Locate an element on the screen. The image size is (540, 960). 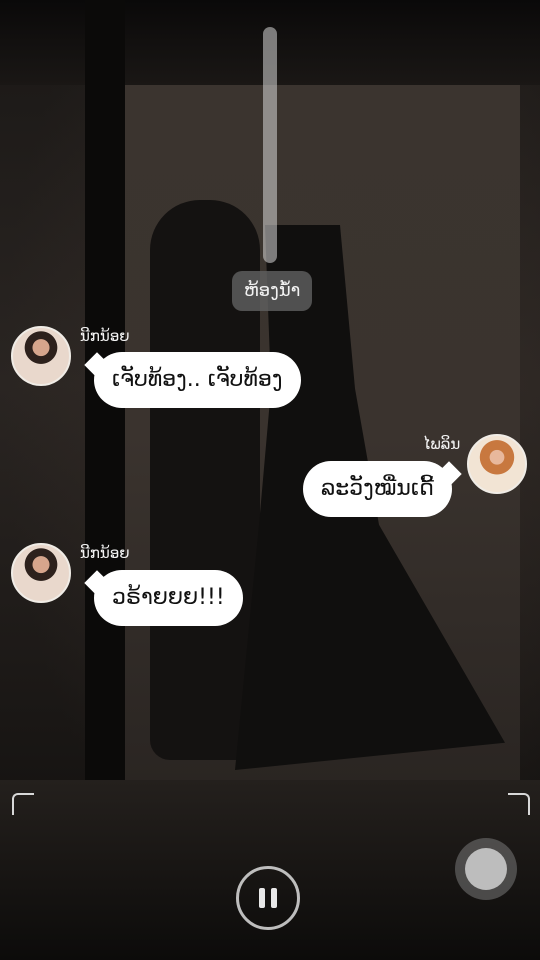
record-icon is located at coordinates (486, 869).